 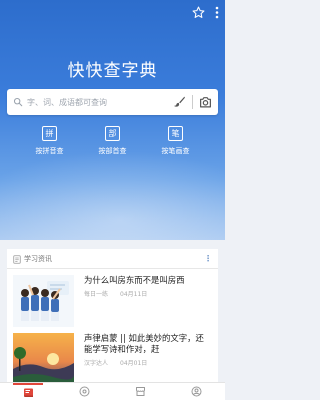 I want to click on article-meta: 每日一练 04月11日, so click(x=148, y=293).